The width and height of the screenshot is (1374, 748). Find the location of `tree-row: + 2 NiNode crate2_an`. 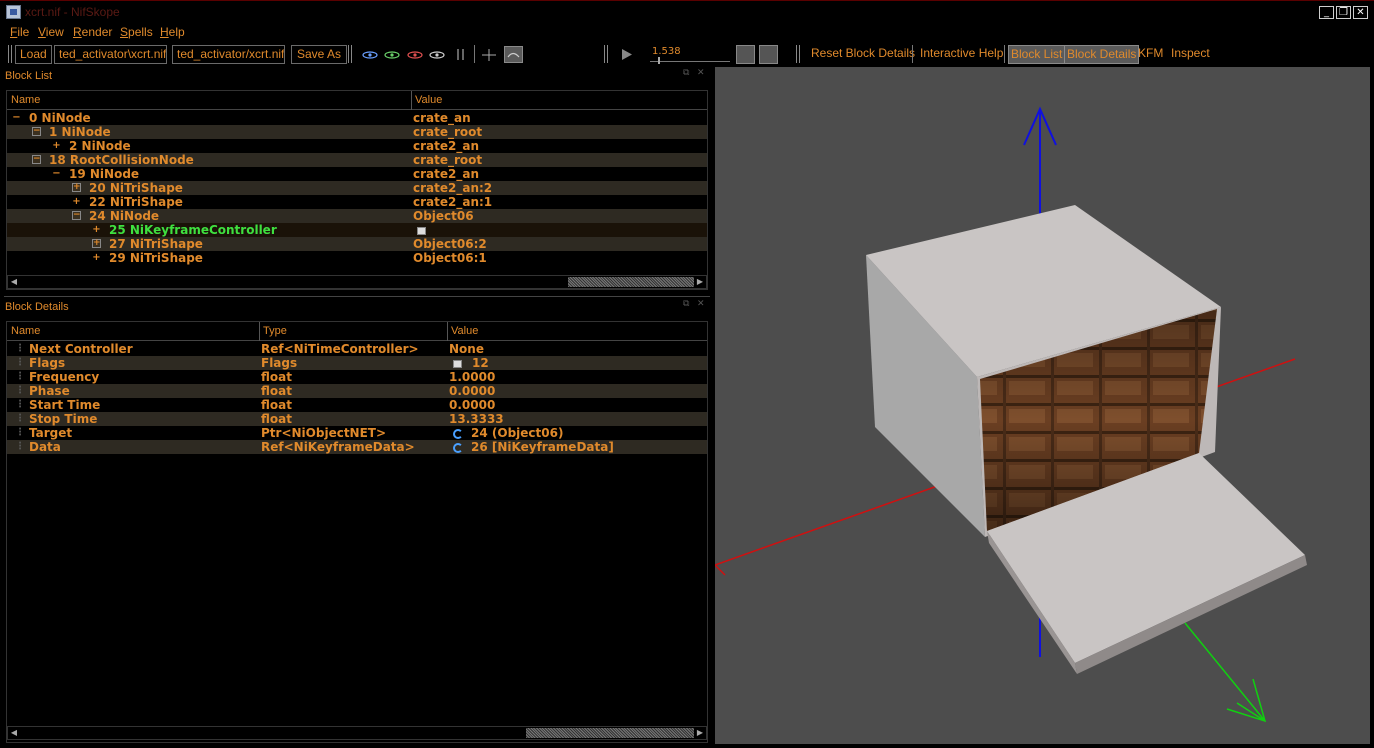

tree-row: + 2 NiNode crate2_an is located at coordinates (357, 146).